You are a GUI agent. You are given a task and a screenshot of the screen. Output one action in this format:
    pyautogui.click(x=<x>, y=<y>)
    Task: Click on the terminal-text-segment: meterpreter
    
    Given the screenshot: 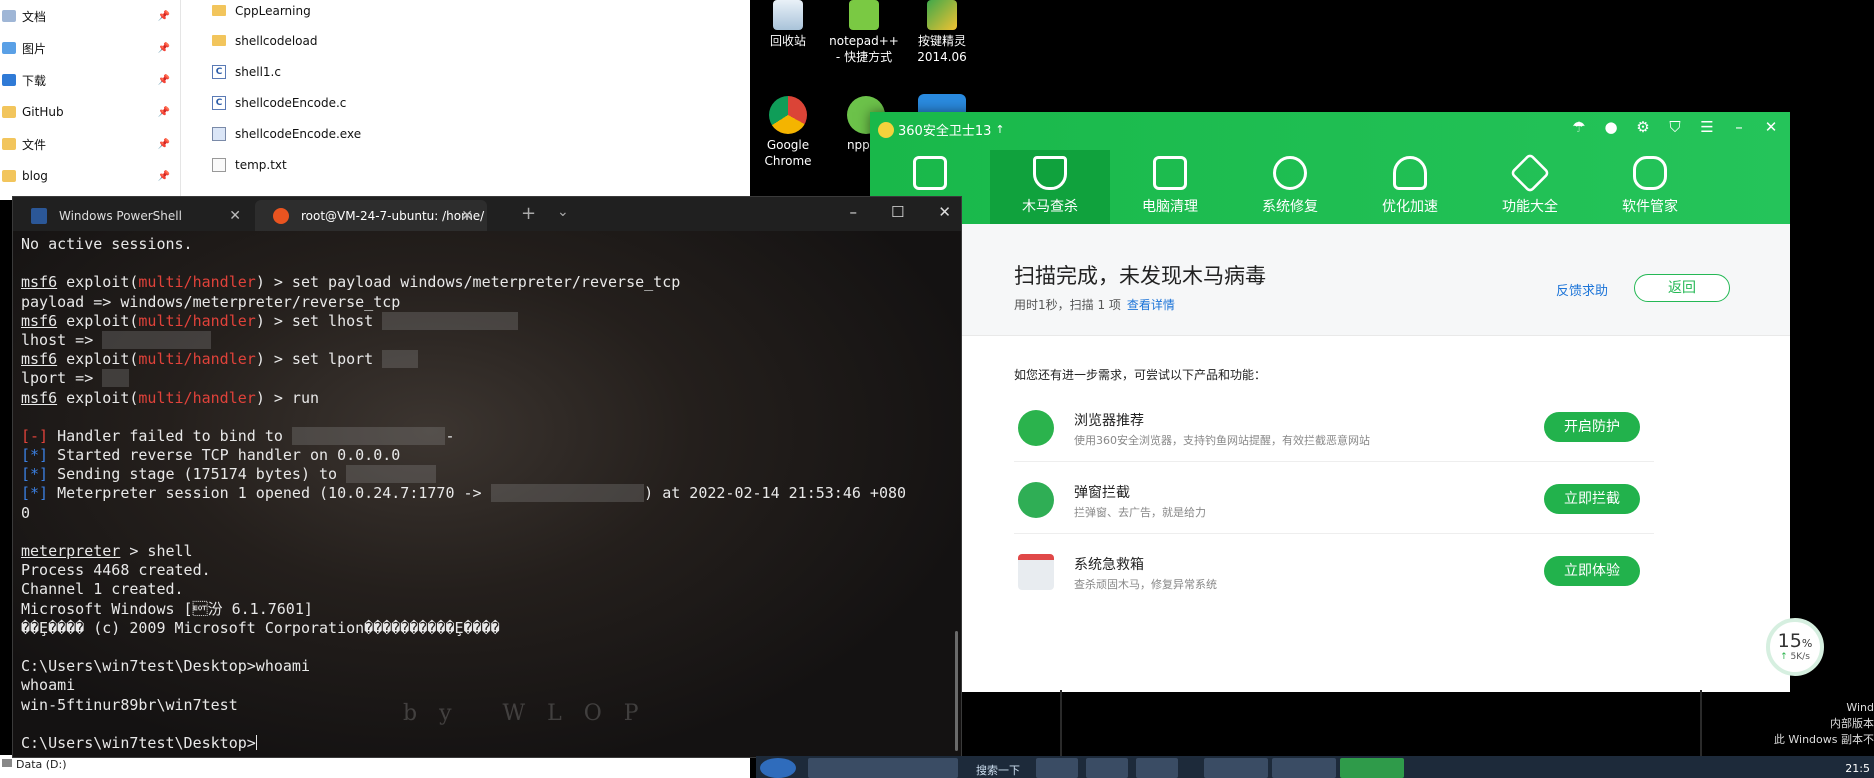 What is the action you would take?
    pyautogui.click(x=71, y=551)
    